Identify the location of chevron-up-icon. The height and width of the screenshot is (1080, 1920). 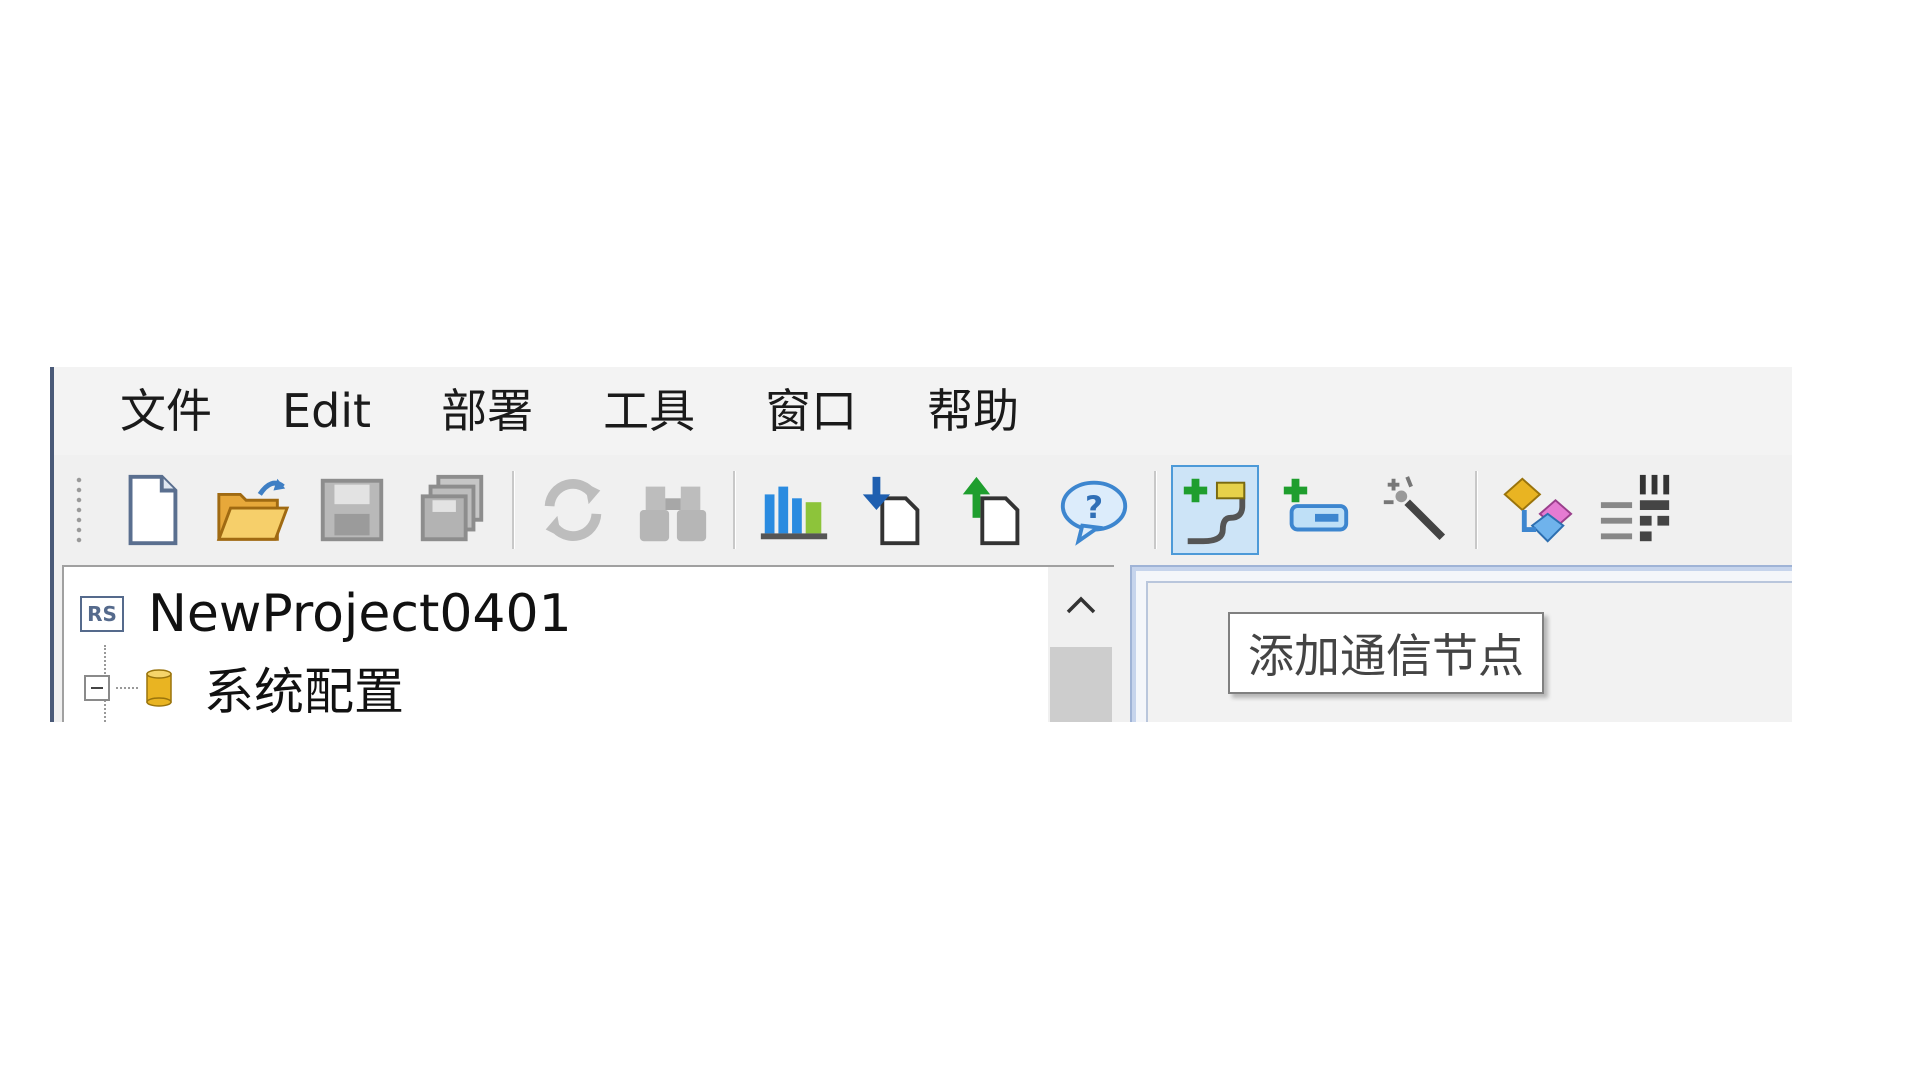
(1081, 605).